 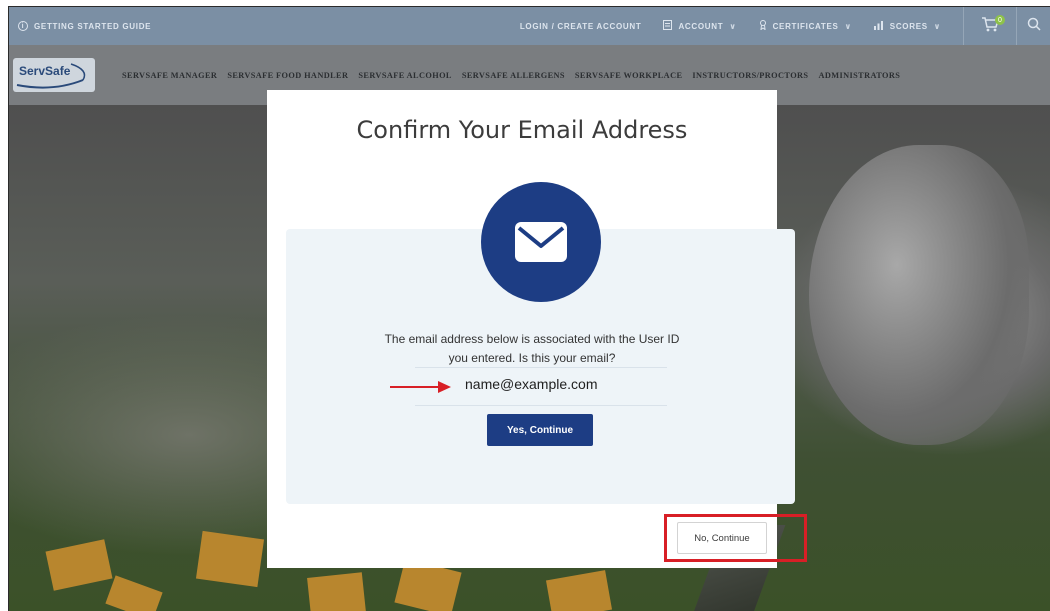 What do you see at coordinates (541, 242) in the screenshot?
I see `envelope-icon` at bounding box center [541, 242].